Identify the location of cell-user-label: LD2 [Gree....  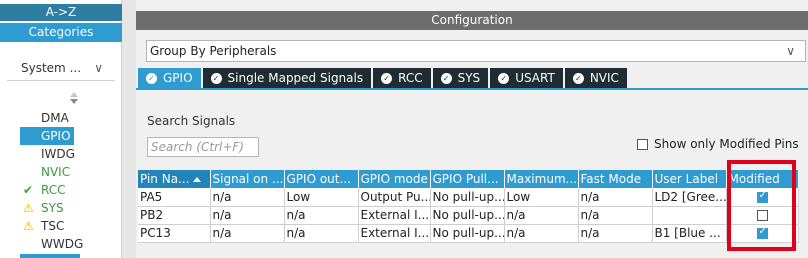
(689, 197).